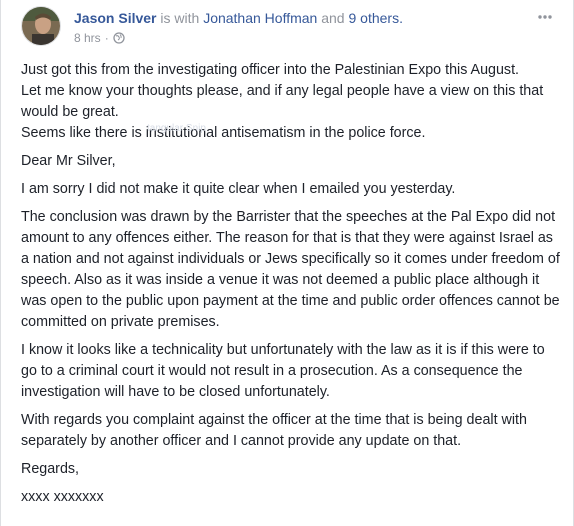 This screenshot has height=526, width=574. What do you see at coordinates (62, 497) in the screenshot?
I see `post-paragraph-signature: xxxx xxxxxxx` at bounding box center [62, 497].